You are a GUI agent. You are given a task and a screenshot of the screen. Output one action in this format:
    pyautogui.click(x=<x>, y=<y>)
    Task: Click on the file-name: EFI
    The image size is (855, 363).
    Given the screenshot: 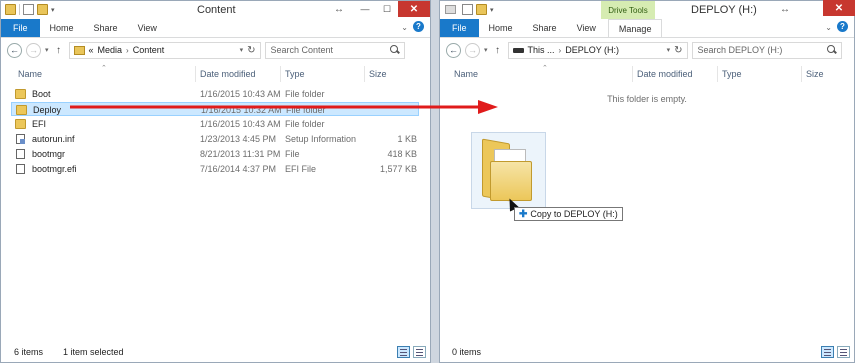 What is the action you would take?
    pyautogui.click(x=39, y=124)
    